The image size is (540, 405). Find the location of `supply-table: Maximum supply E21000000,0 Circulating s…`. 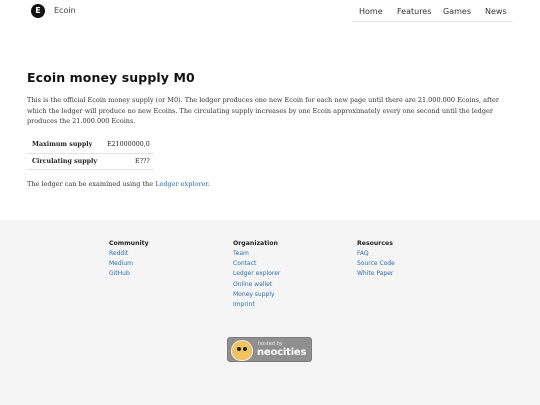

supply-table: Maximum supply E21000000,0 Circulating s… is located at coordinates (90, 153).